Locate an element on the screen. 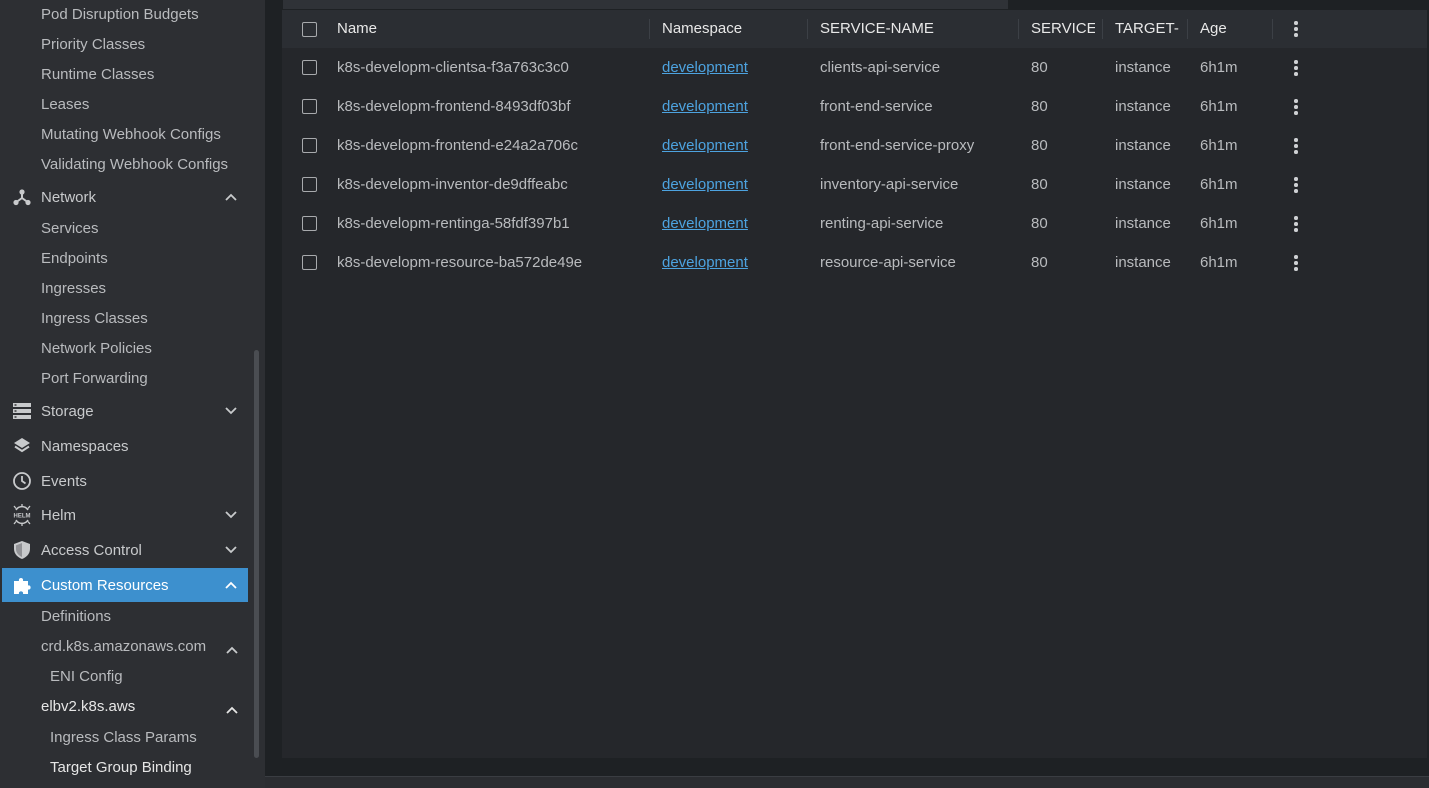 This screenshot has width=1429, height=788. sidebar-item-mutating-webhook-configs: Mutating Webhook Configs is located at coordinates (131, 135).